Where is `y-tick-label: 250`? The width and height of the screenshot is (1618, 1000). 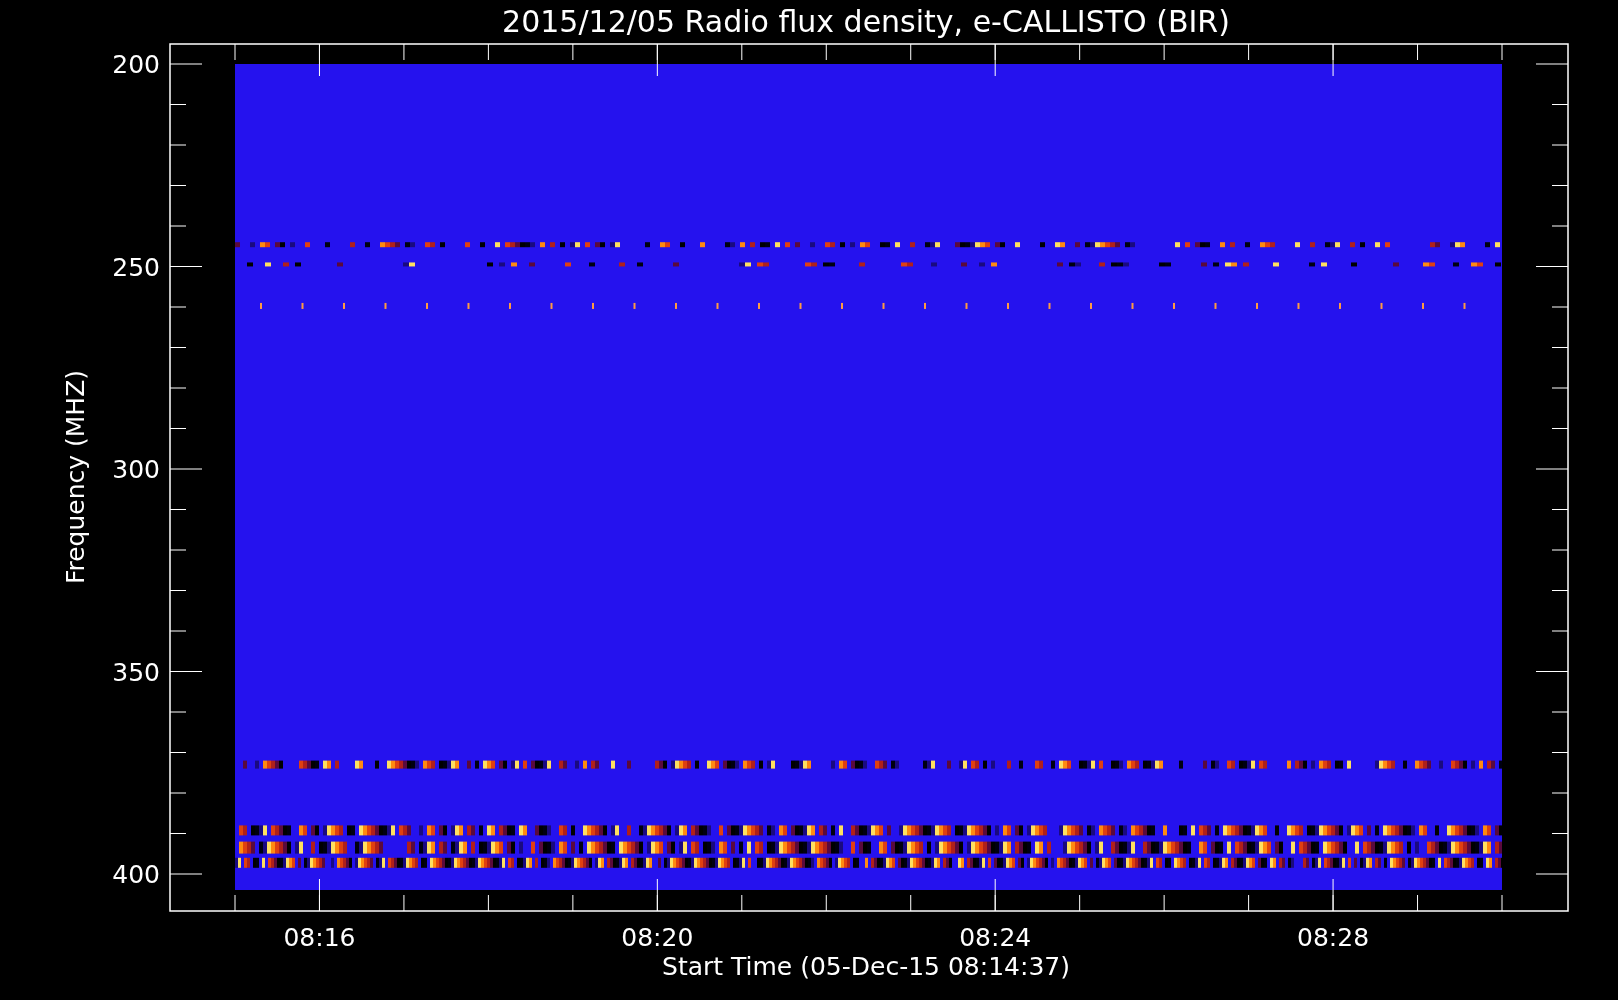 y-tick-label: 250 is located at coordinates (136, 267).